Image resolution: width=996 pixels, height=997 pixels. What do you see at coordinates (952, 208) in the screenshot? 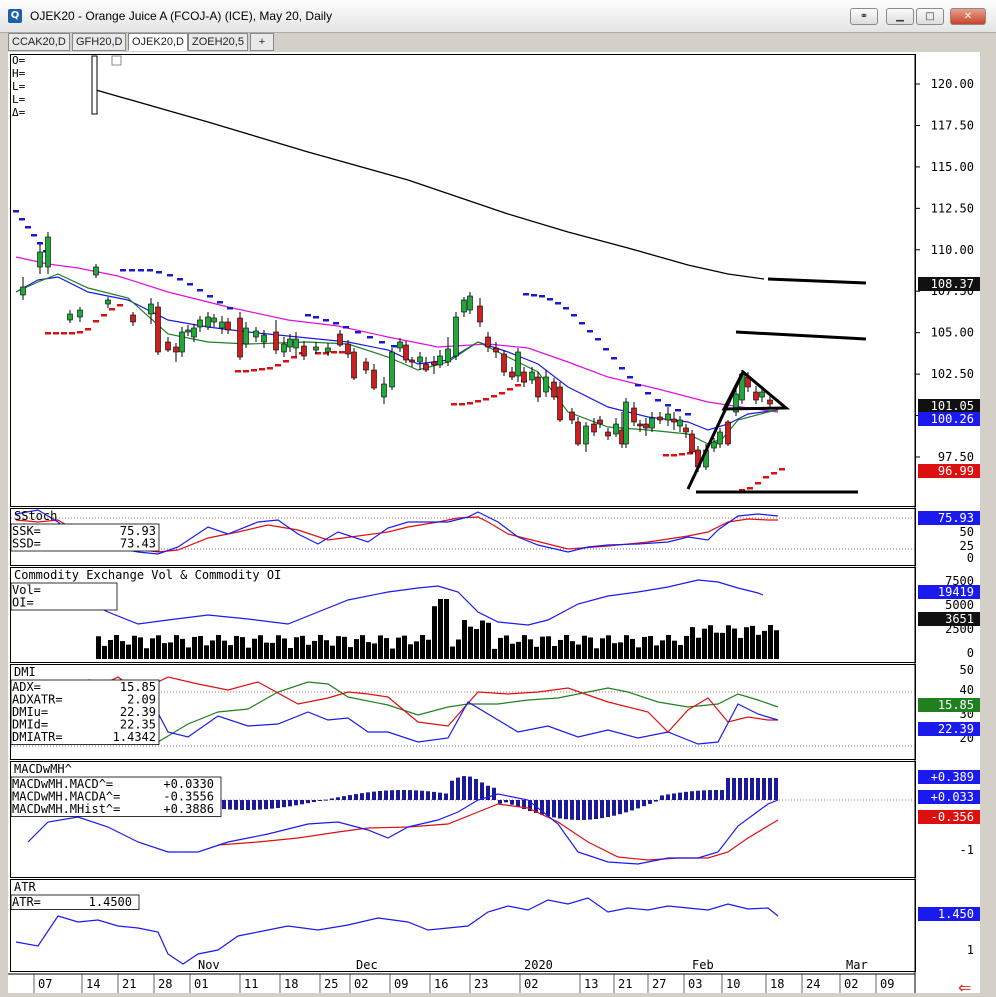
I see `price-tick-label: 112.50` at bounding box center [952, 208].